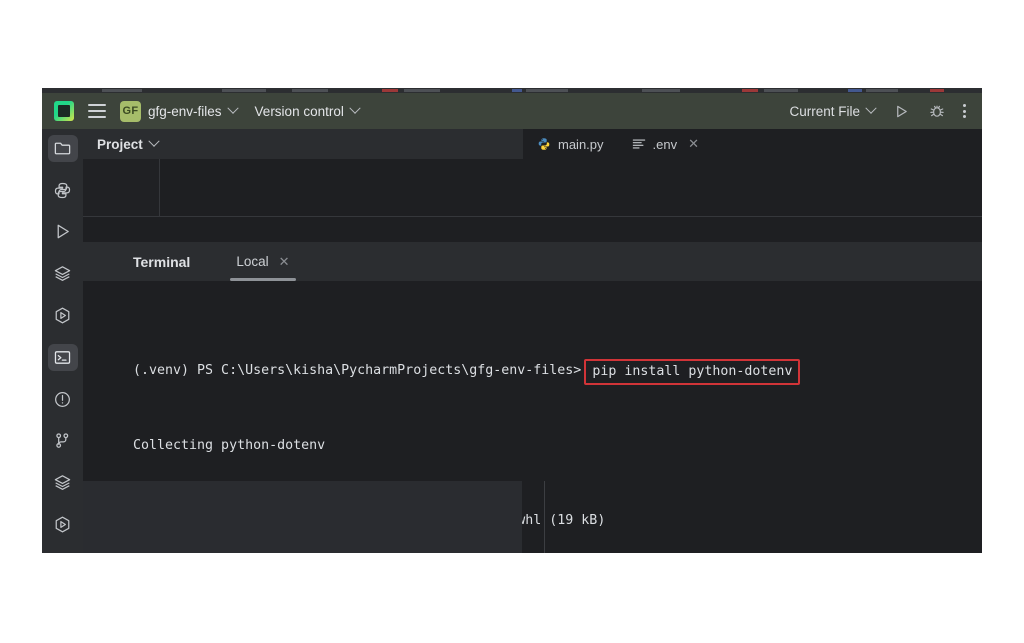 This screenshot has height=643, width=1024. What do you see at coordinates (63, 232) in the screenshot?
I see `sidebar-item-run` at bounding box center [63, 232].